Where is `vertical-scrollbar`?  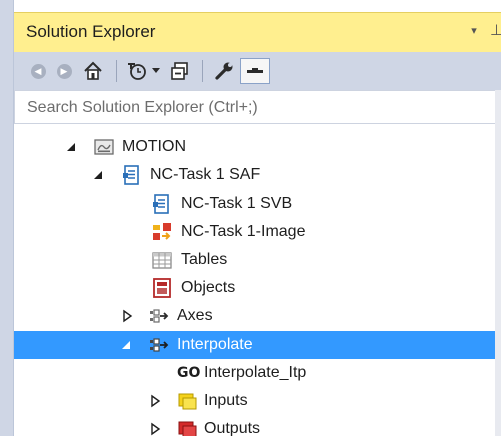
vertical-scrollbar is located at coordinates (498, 263).